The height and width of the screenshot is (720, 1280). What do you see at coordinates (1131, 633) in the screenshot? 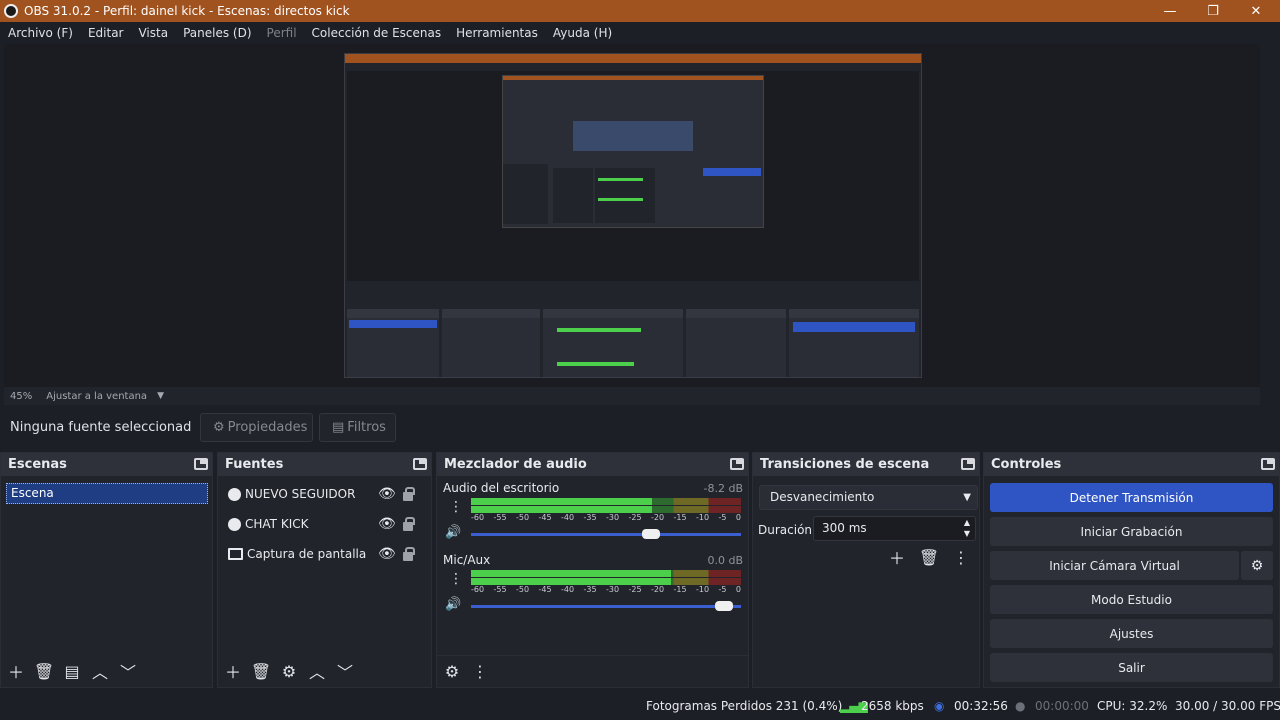
I see `settings-button: Ajustes` at bounding box center [1131, 633].